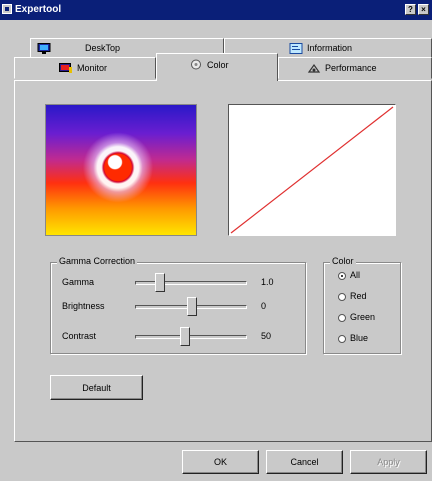  What do you see at coordinates (355, 275) in the screenshot?
I see `radio-all-label: All` at bounding box center [355, 275].